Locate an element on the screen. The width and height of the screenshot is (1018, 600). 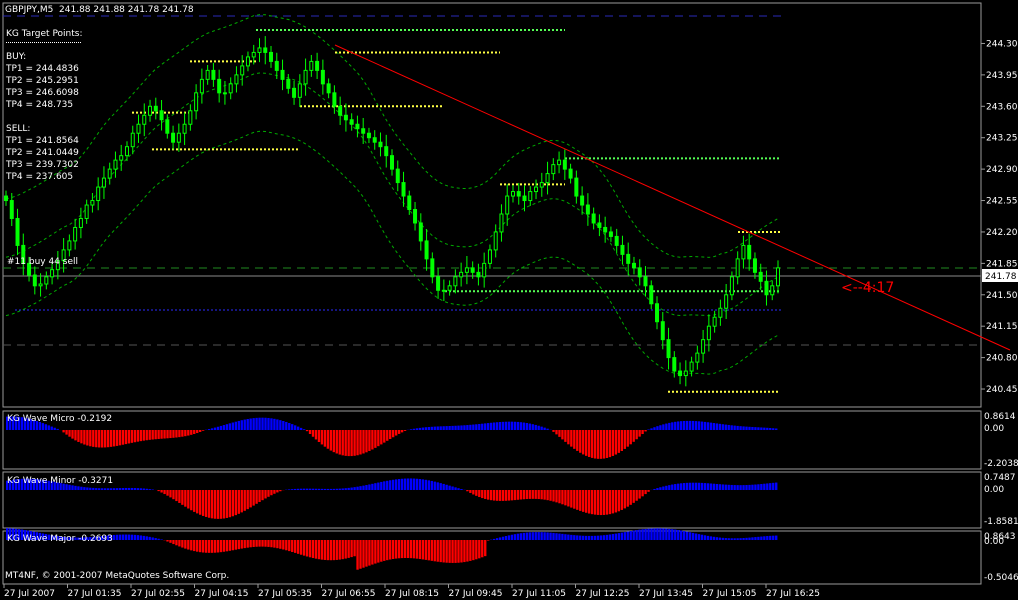
order-label: #11 buy 44 sell is located at coordinates (42, 262).